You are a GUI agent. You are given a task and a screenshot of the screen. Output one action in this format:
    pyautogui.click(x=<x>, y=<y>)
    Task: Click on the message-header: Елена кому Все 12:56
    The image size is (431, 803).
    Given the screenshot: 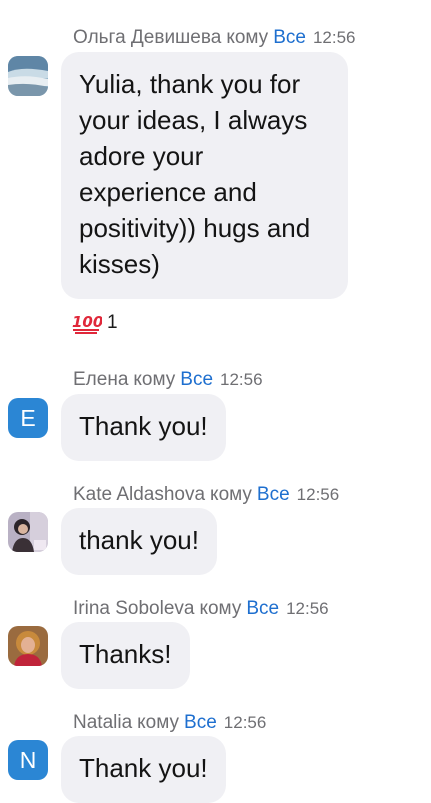 What is the action you would take?
    pyautogui.click(x=168, y=380)
    